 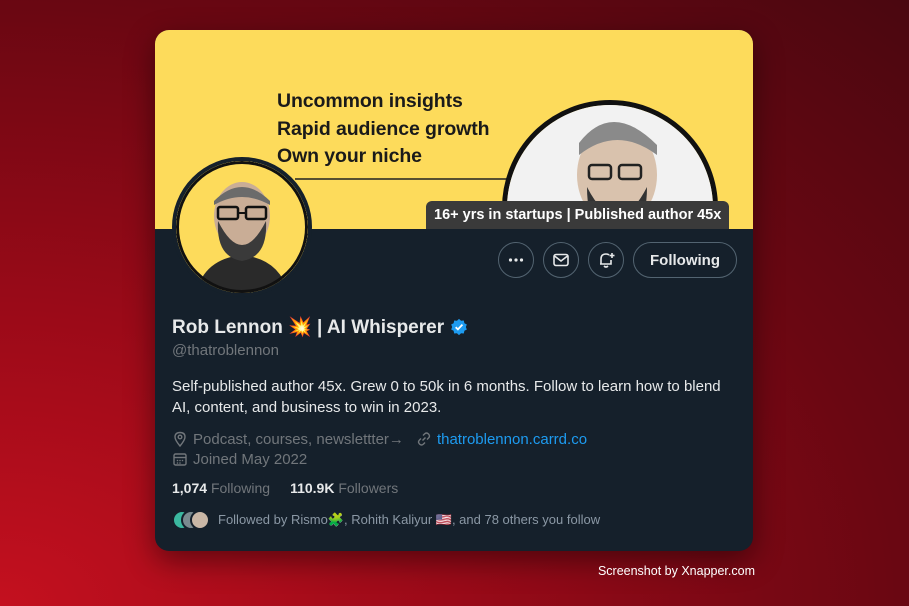 I want to click on website-item: thatroblennon.carrd.co, so click(x=501, y=439).